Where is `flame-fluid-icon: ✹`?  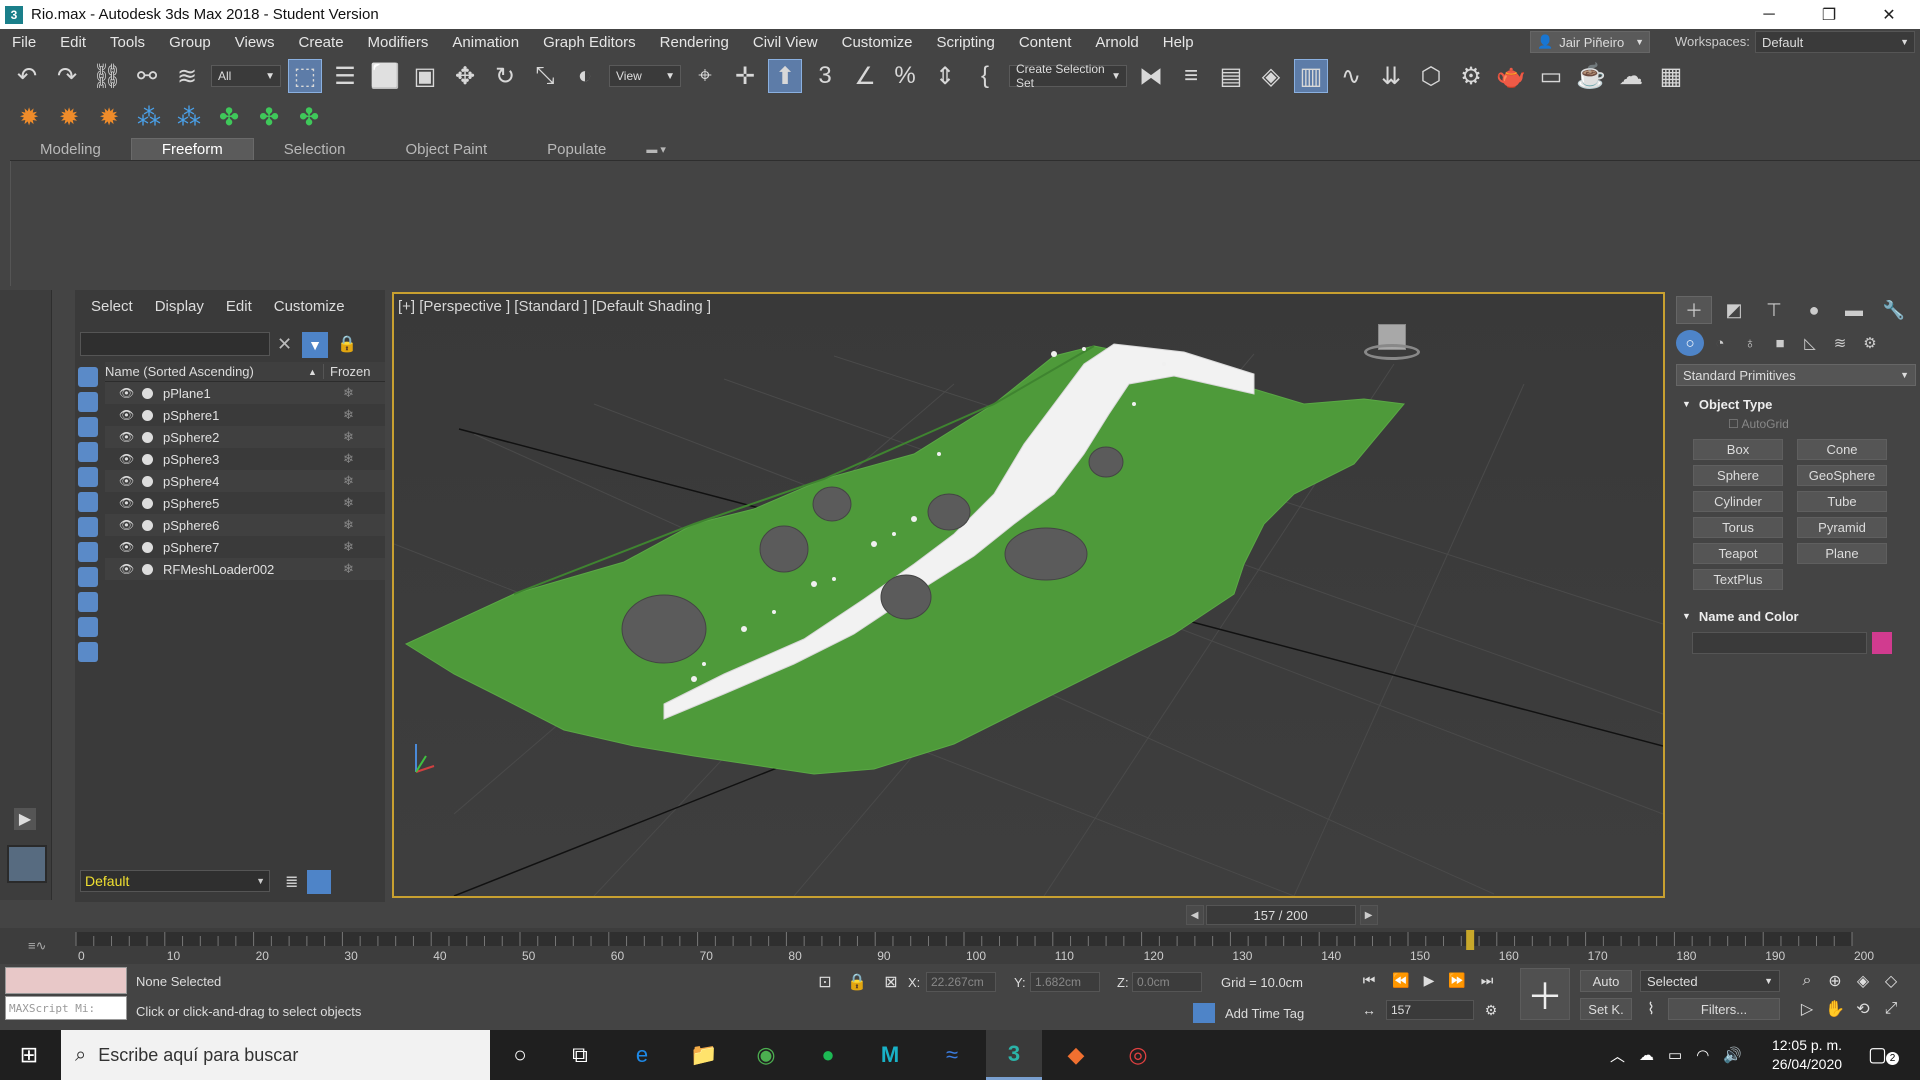
flame-fluid-icon: ✹ is located at coordinates (69, 117).